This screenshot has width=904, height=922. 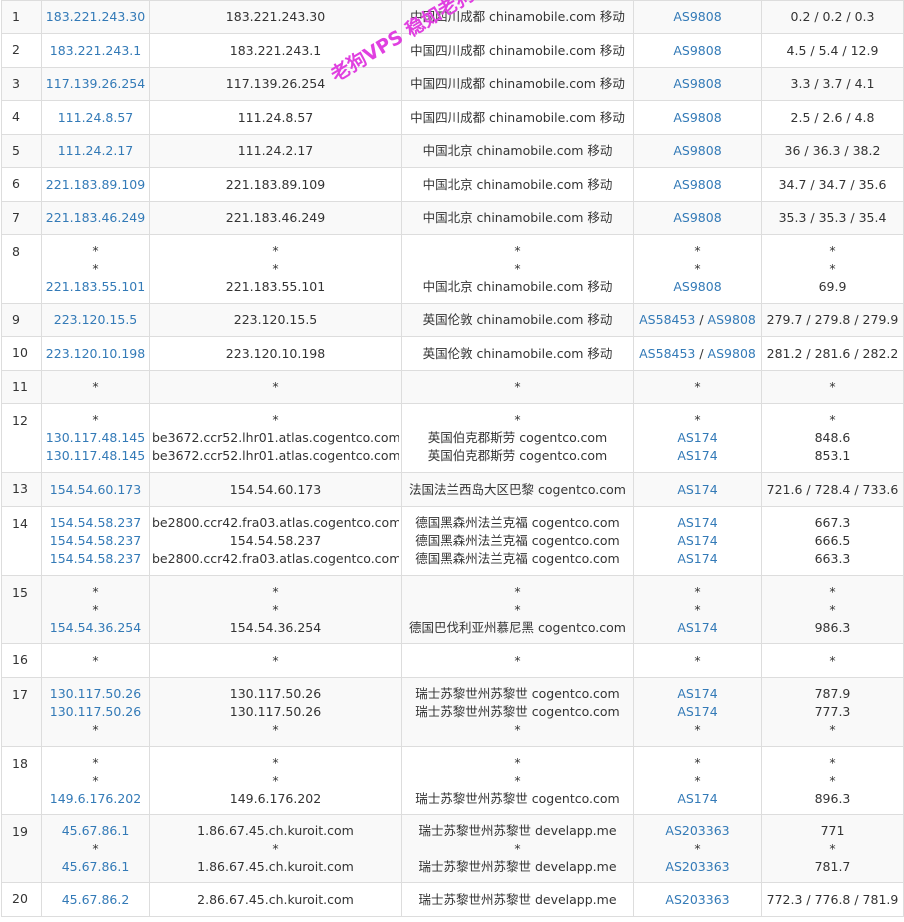 I want to click on ip-address: 117.139.26.254, so click(x=95, y=84).